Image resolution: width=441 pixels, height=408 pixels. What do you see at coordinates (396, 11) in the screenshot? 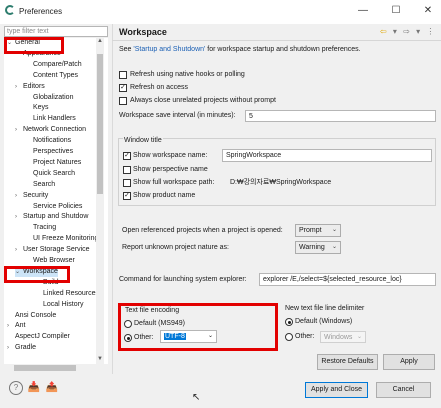
I see `maximize-button: ☐` at bounding box center [396, 11].